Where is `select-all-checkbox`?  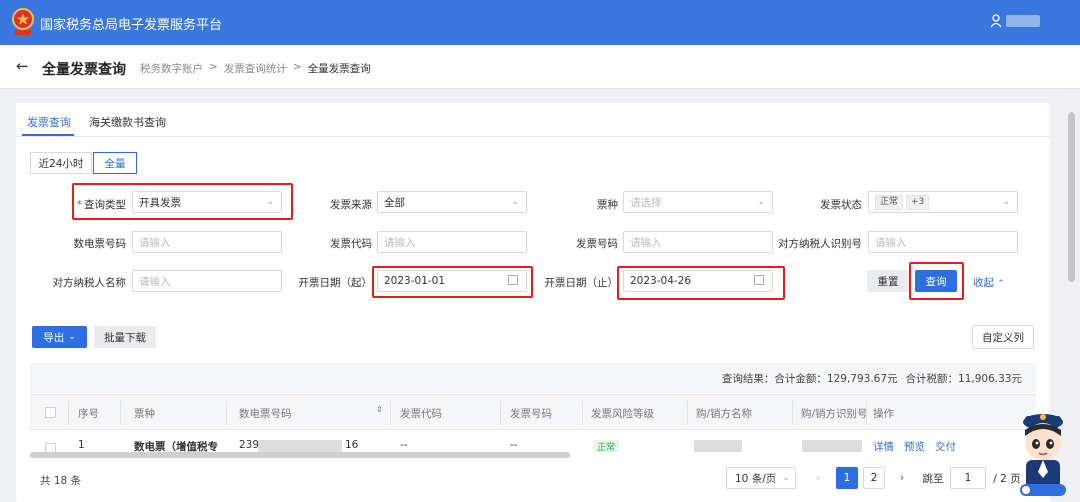 select-all-checkbox is located at coordinates (50, 412).